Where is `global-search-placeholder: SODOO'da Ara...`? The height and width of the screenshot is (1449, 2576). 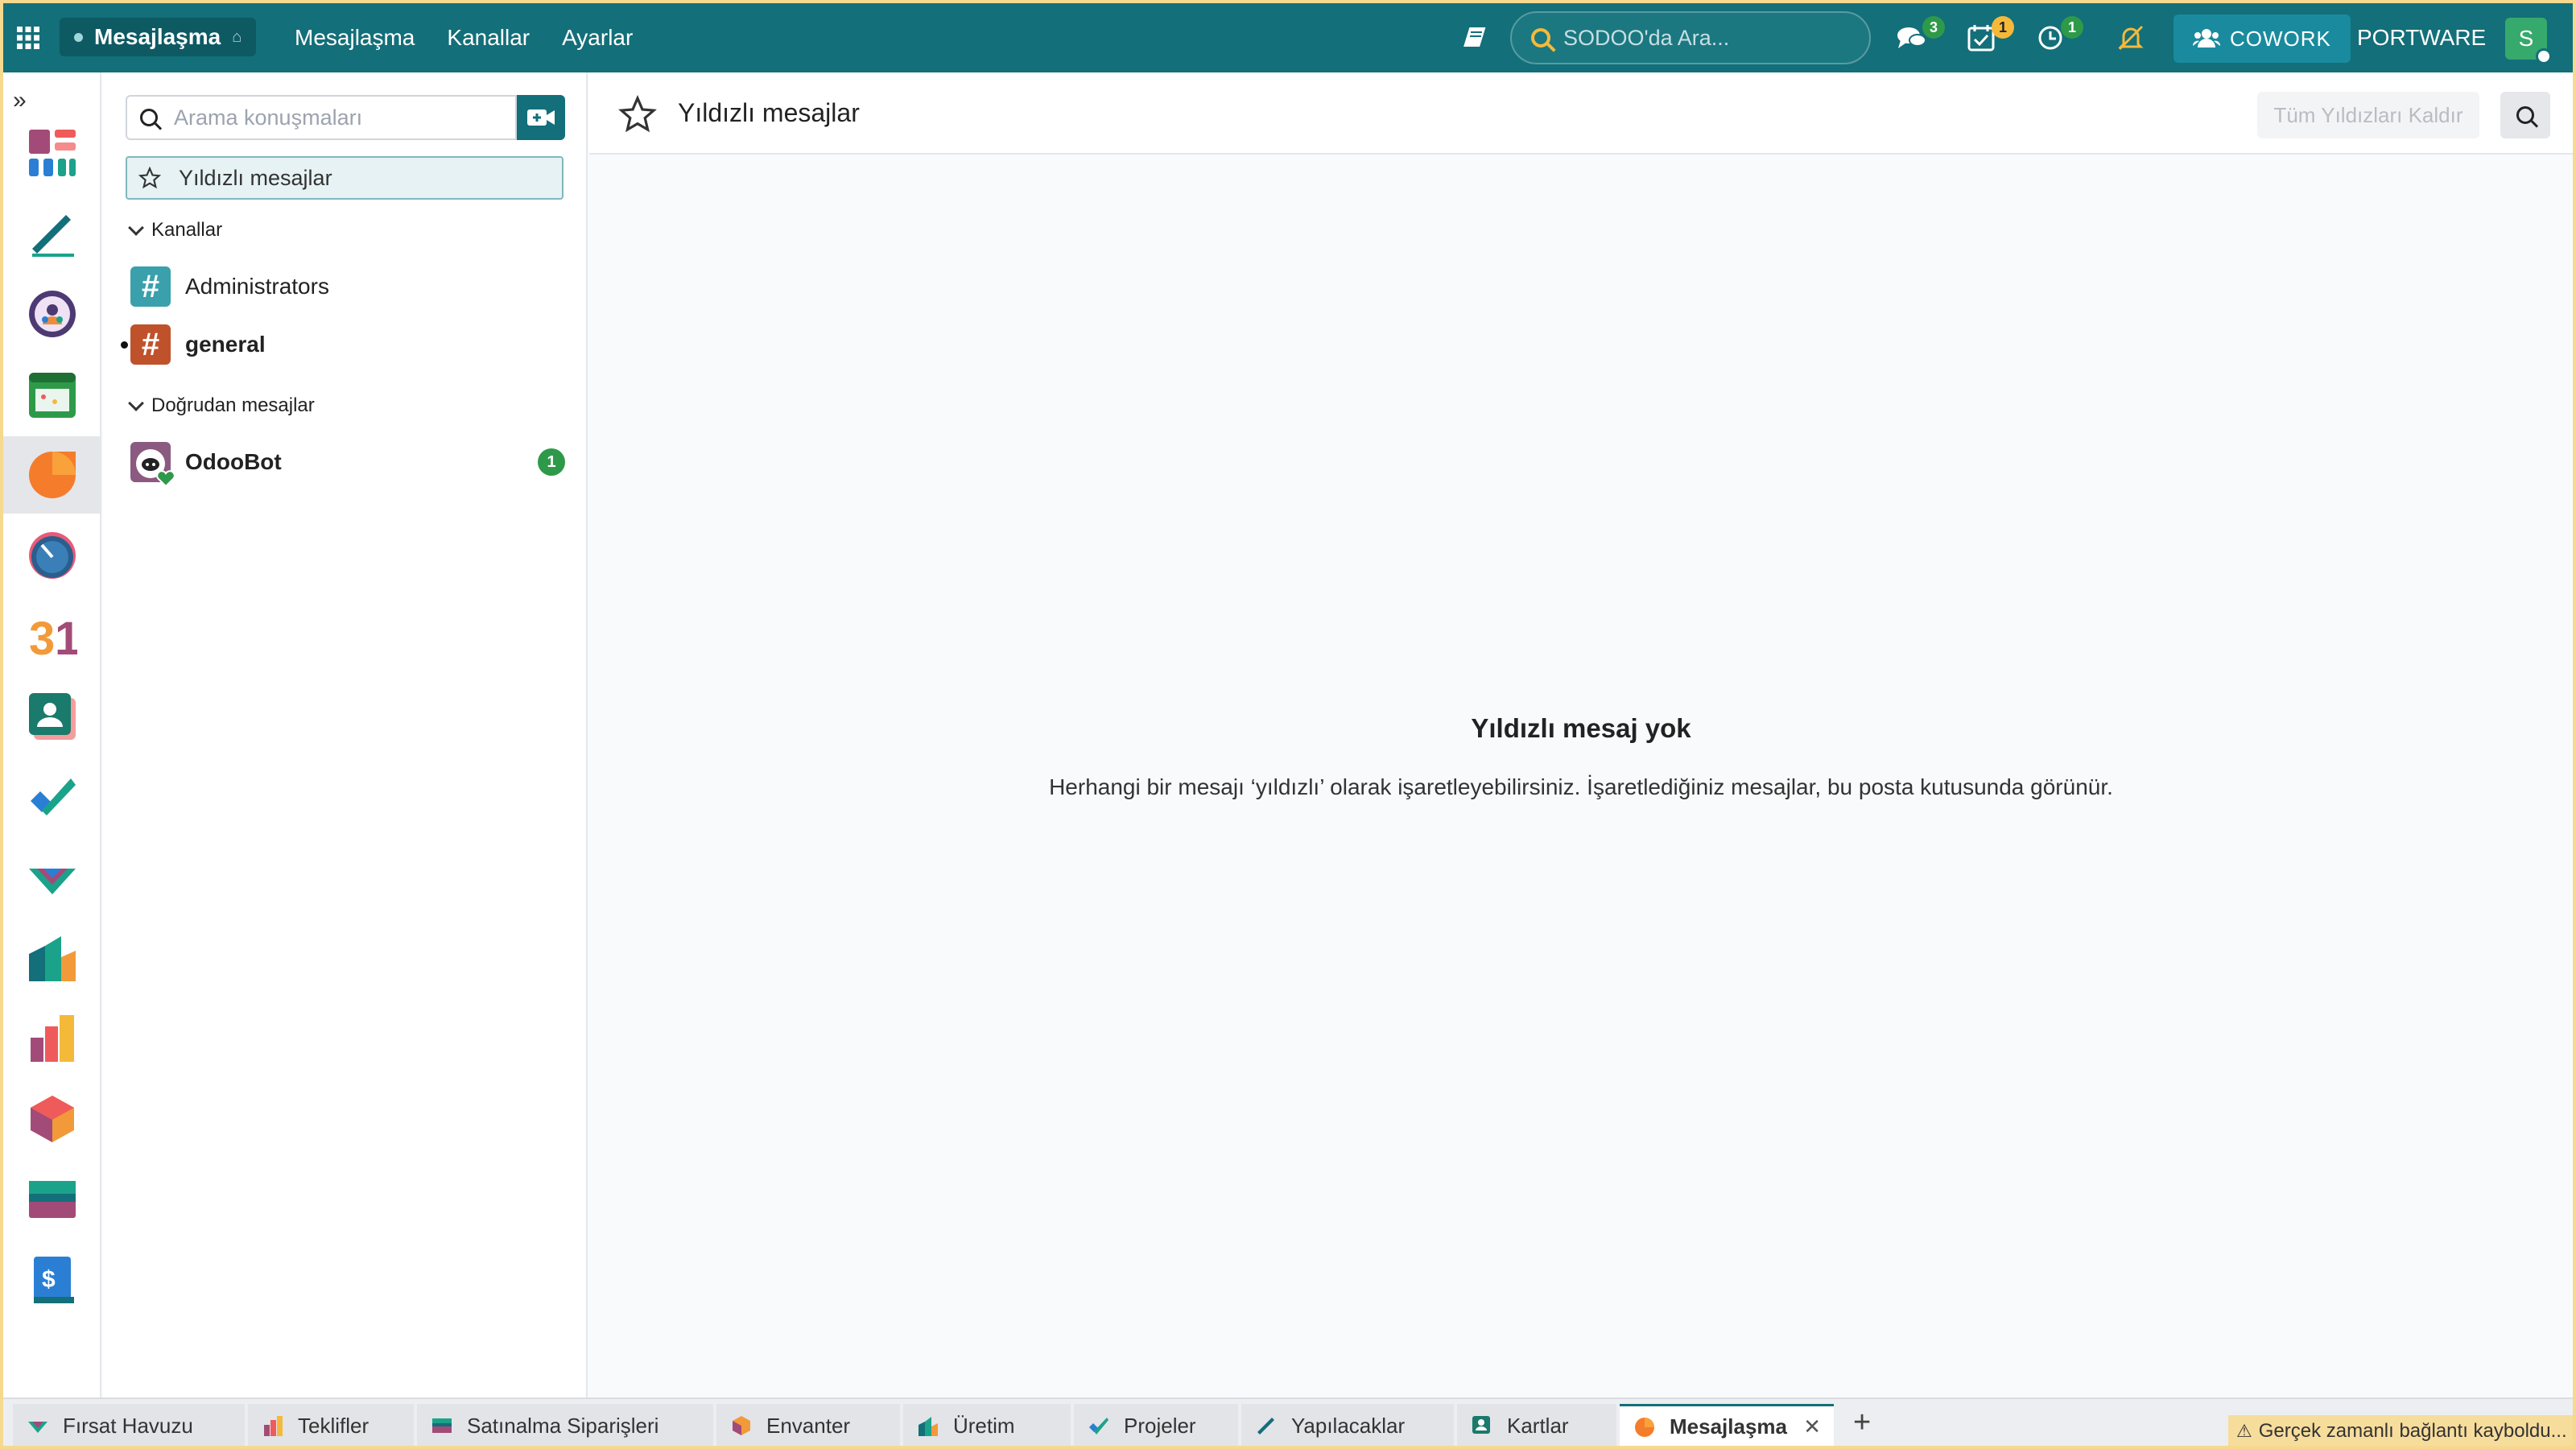 global-search-placeholder: SODOO'da Ara... is located at coordinates (1646, 37).